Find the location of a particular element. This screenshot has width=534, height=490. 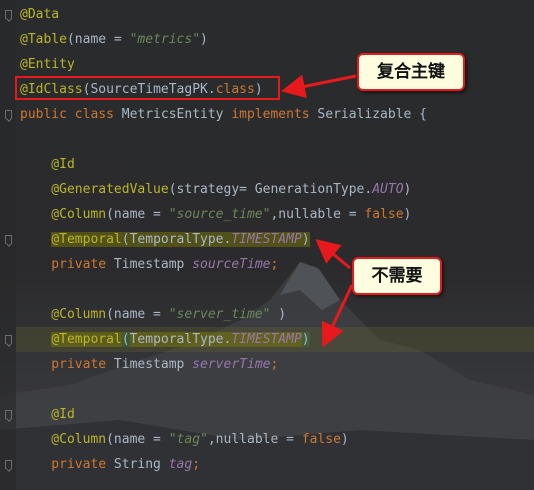

code-token: MetricsEntity is located at coordinates (176, 114).